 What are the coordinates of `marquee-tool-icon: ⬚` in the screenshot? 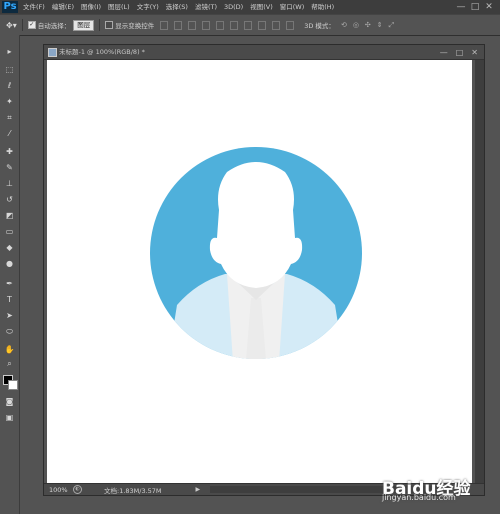 It's located at (9, 70).